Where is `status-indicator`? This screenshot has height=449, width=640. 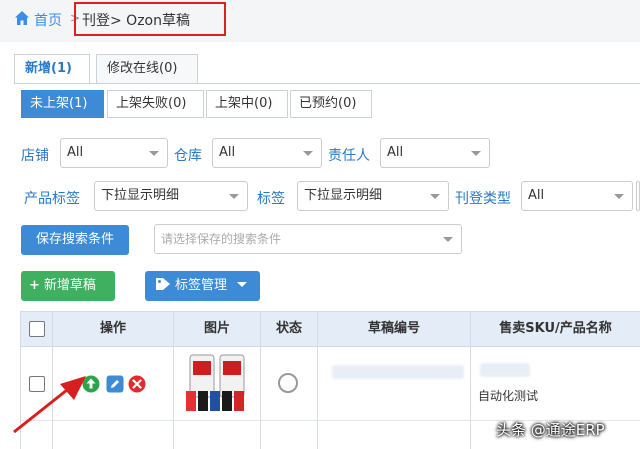
status-indicator is located at coordinates (288, 383).